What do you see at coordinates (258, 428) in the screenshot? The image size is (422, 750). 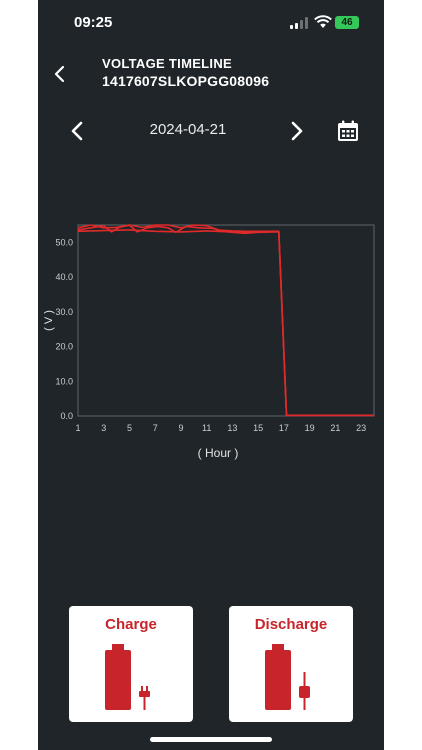 I see `x-tick-label: 15` at bounding box center [258, 428].